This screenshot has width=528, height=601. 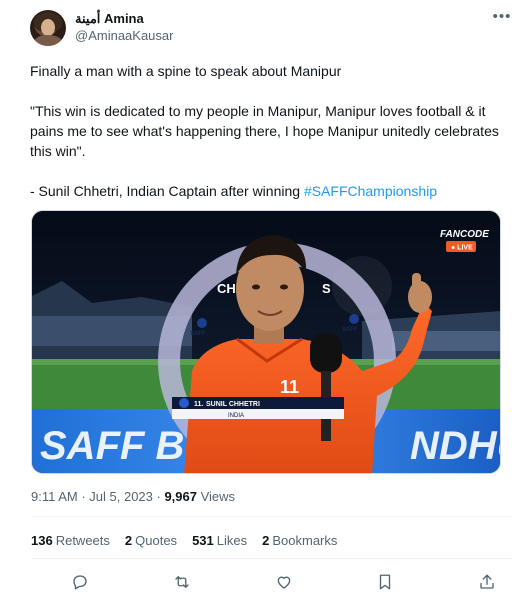 What do you see at coordinates (370, 191) in the screenshot?
I see `hashtag-link: #SAFFChampionship` at bounding box center [370, 191].